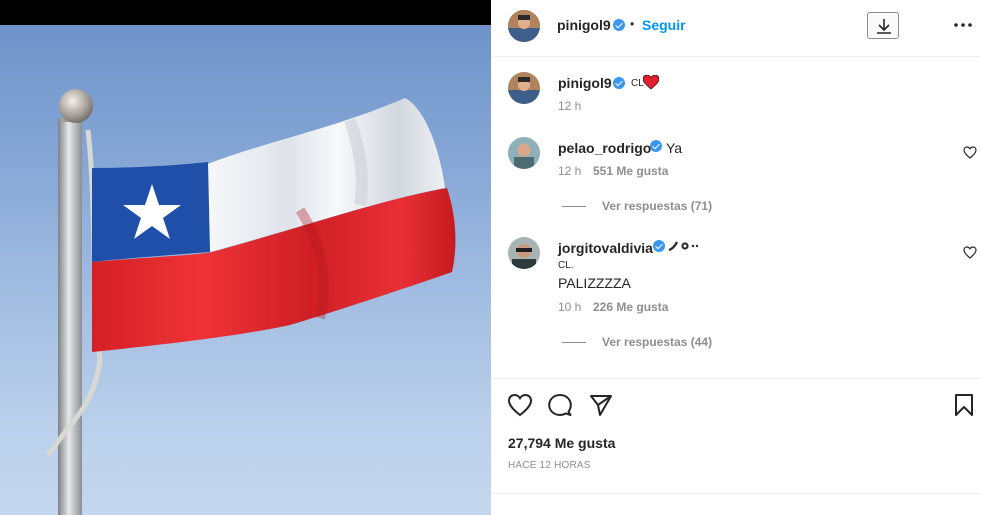  I want to click on share-button, so click(601, 405).